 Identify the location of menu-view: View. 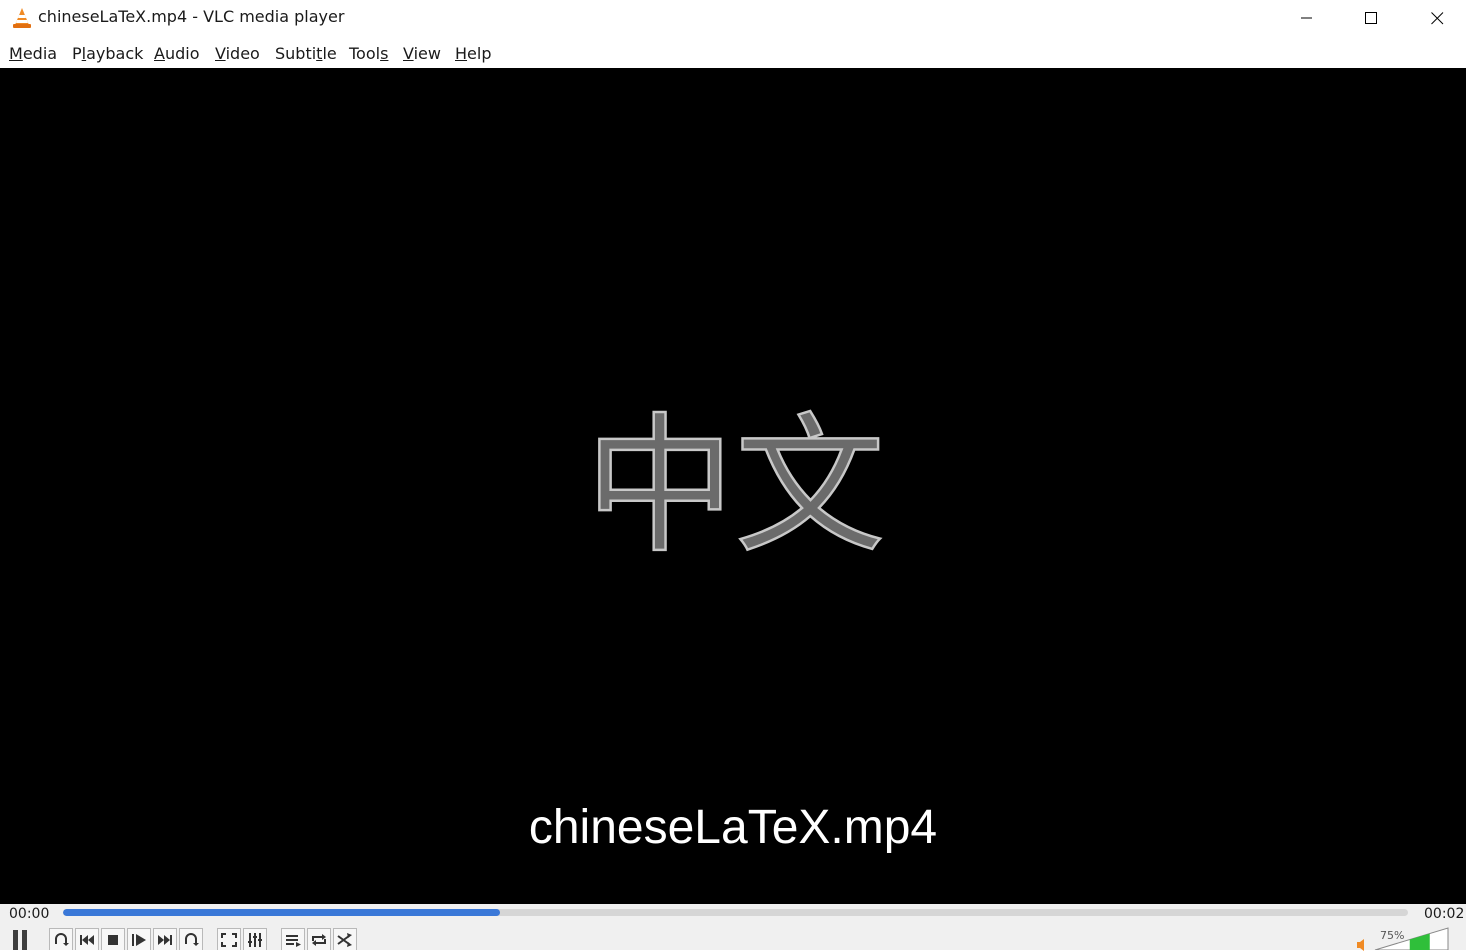
(422, 53).